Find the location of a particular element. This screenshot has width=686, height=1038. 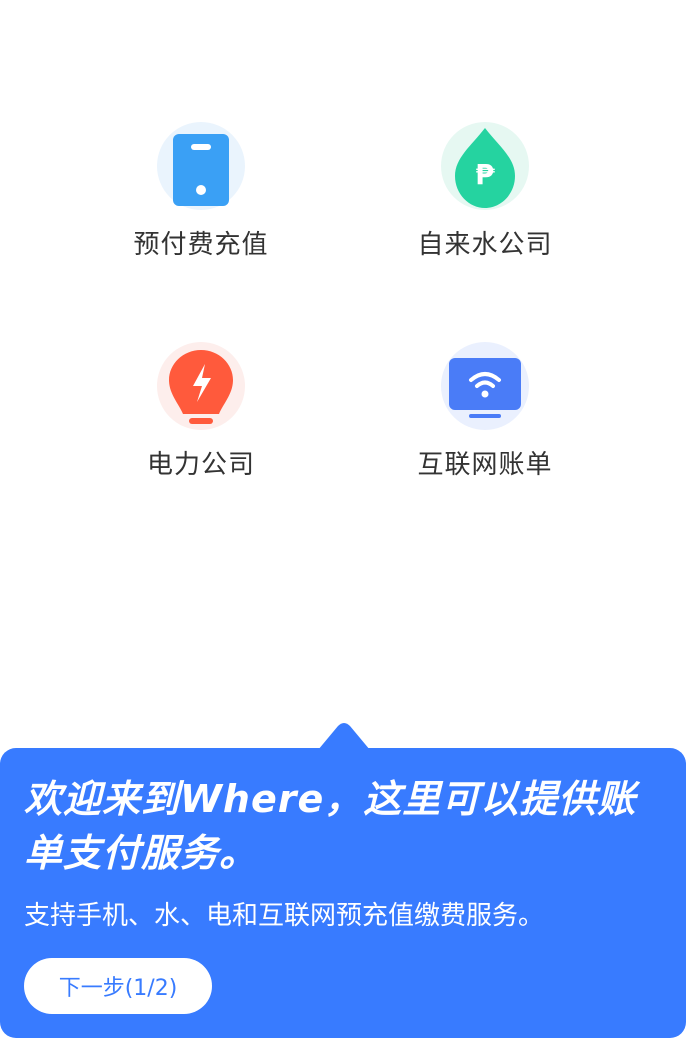

service-label: 自来水公司 is located at coordinates (485, 245).